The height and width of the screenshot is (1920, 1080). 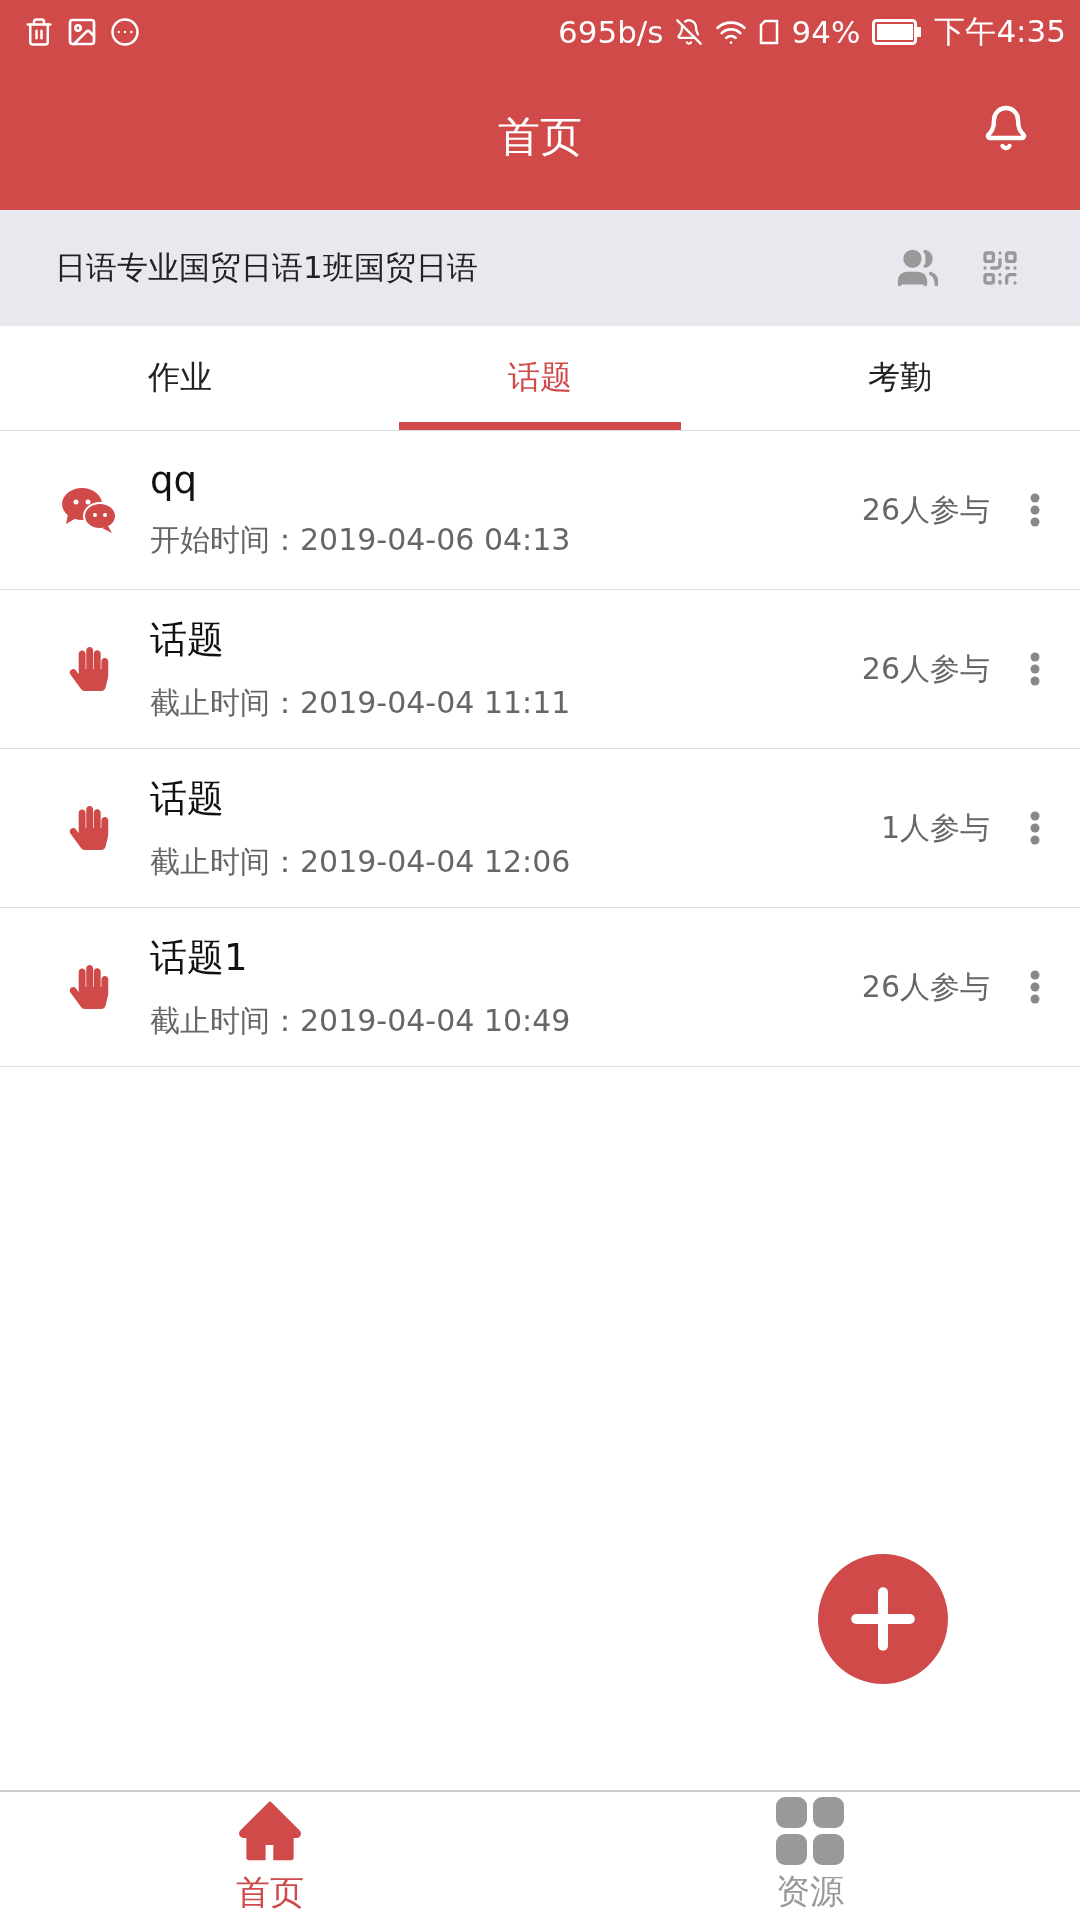 I want to click on topic-time: 截止时间：2019-04-04 11:11, so click(x=361, y=702).